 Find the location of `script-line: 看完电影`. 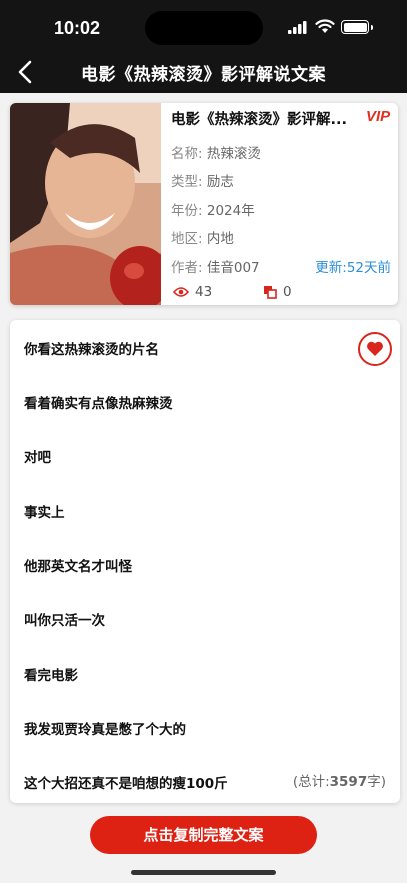

script-line: 看完电影 is located at coordinates (51, 676).